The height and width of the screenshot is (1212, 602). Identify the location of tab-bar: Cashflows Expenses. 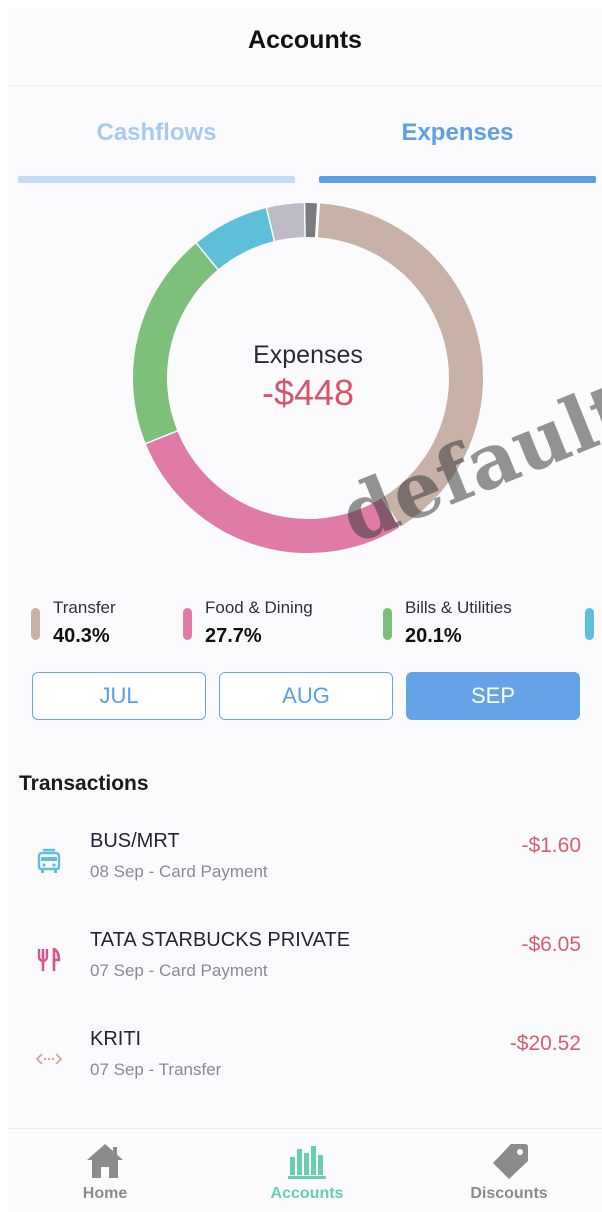
(305, 148).